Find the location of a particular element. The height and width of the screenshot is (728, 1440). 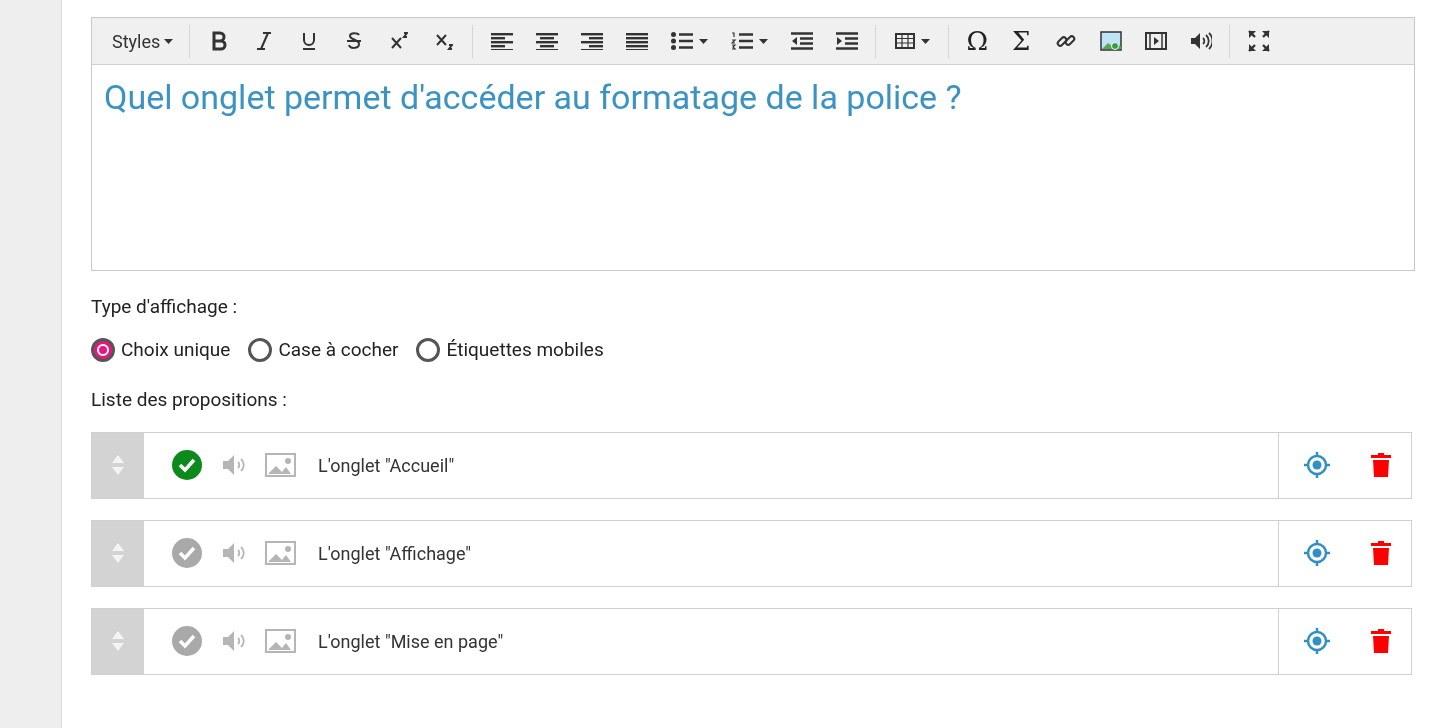

picture-icon is located at coordinates (1110, 41).